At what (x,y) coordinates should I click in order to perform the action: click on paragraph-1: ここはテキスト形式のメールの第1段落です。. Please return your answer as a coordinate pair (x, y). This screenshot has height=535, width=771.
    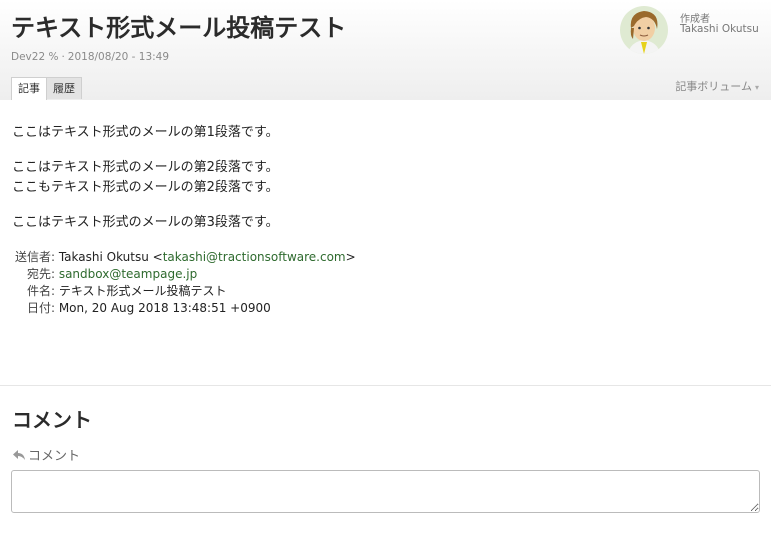
    Looking at the image, I should click on (382, 133).